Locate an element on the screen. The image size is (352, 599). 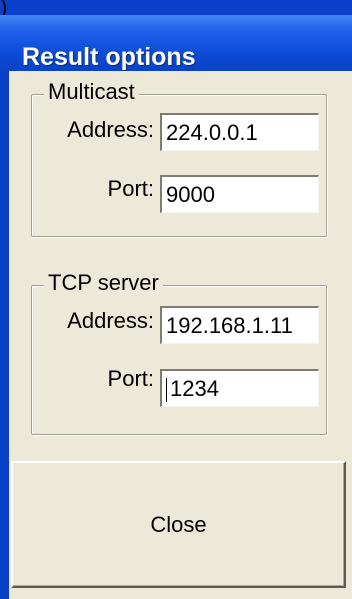
multicast-address-field: 224.0.0.1 is located at coordinates (239, 132).